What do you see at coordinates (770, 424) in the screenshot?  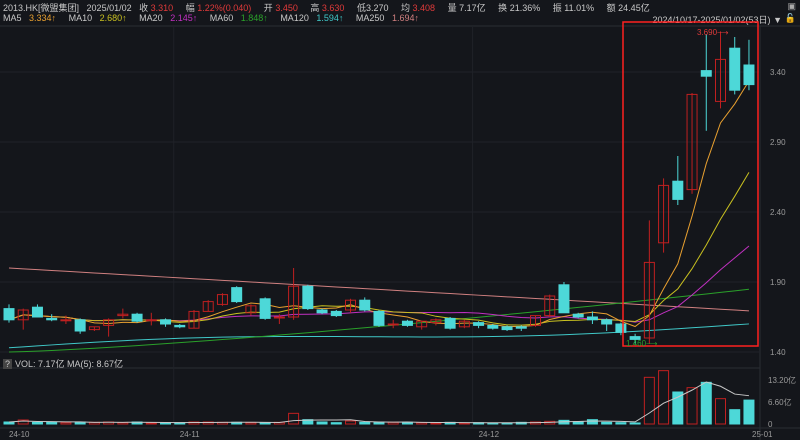 I see `volume-tick-label: 0` at bounding box center [770, 424].